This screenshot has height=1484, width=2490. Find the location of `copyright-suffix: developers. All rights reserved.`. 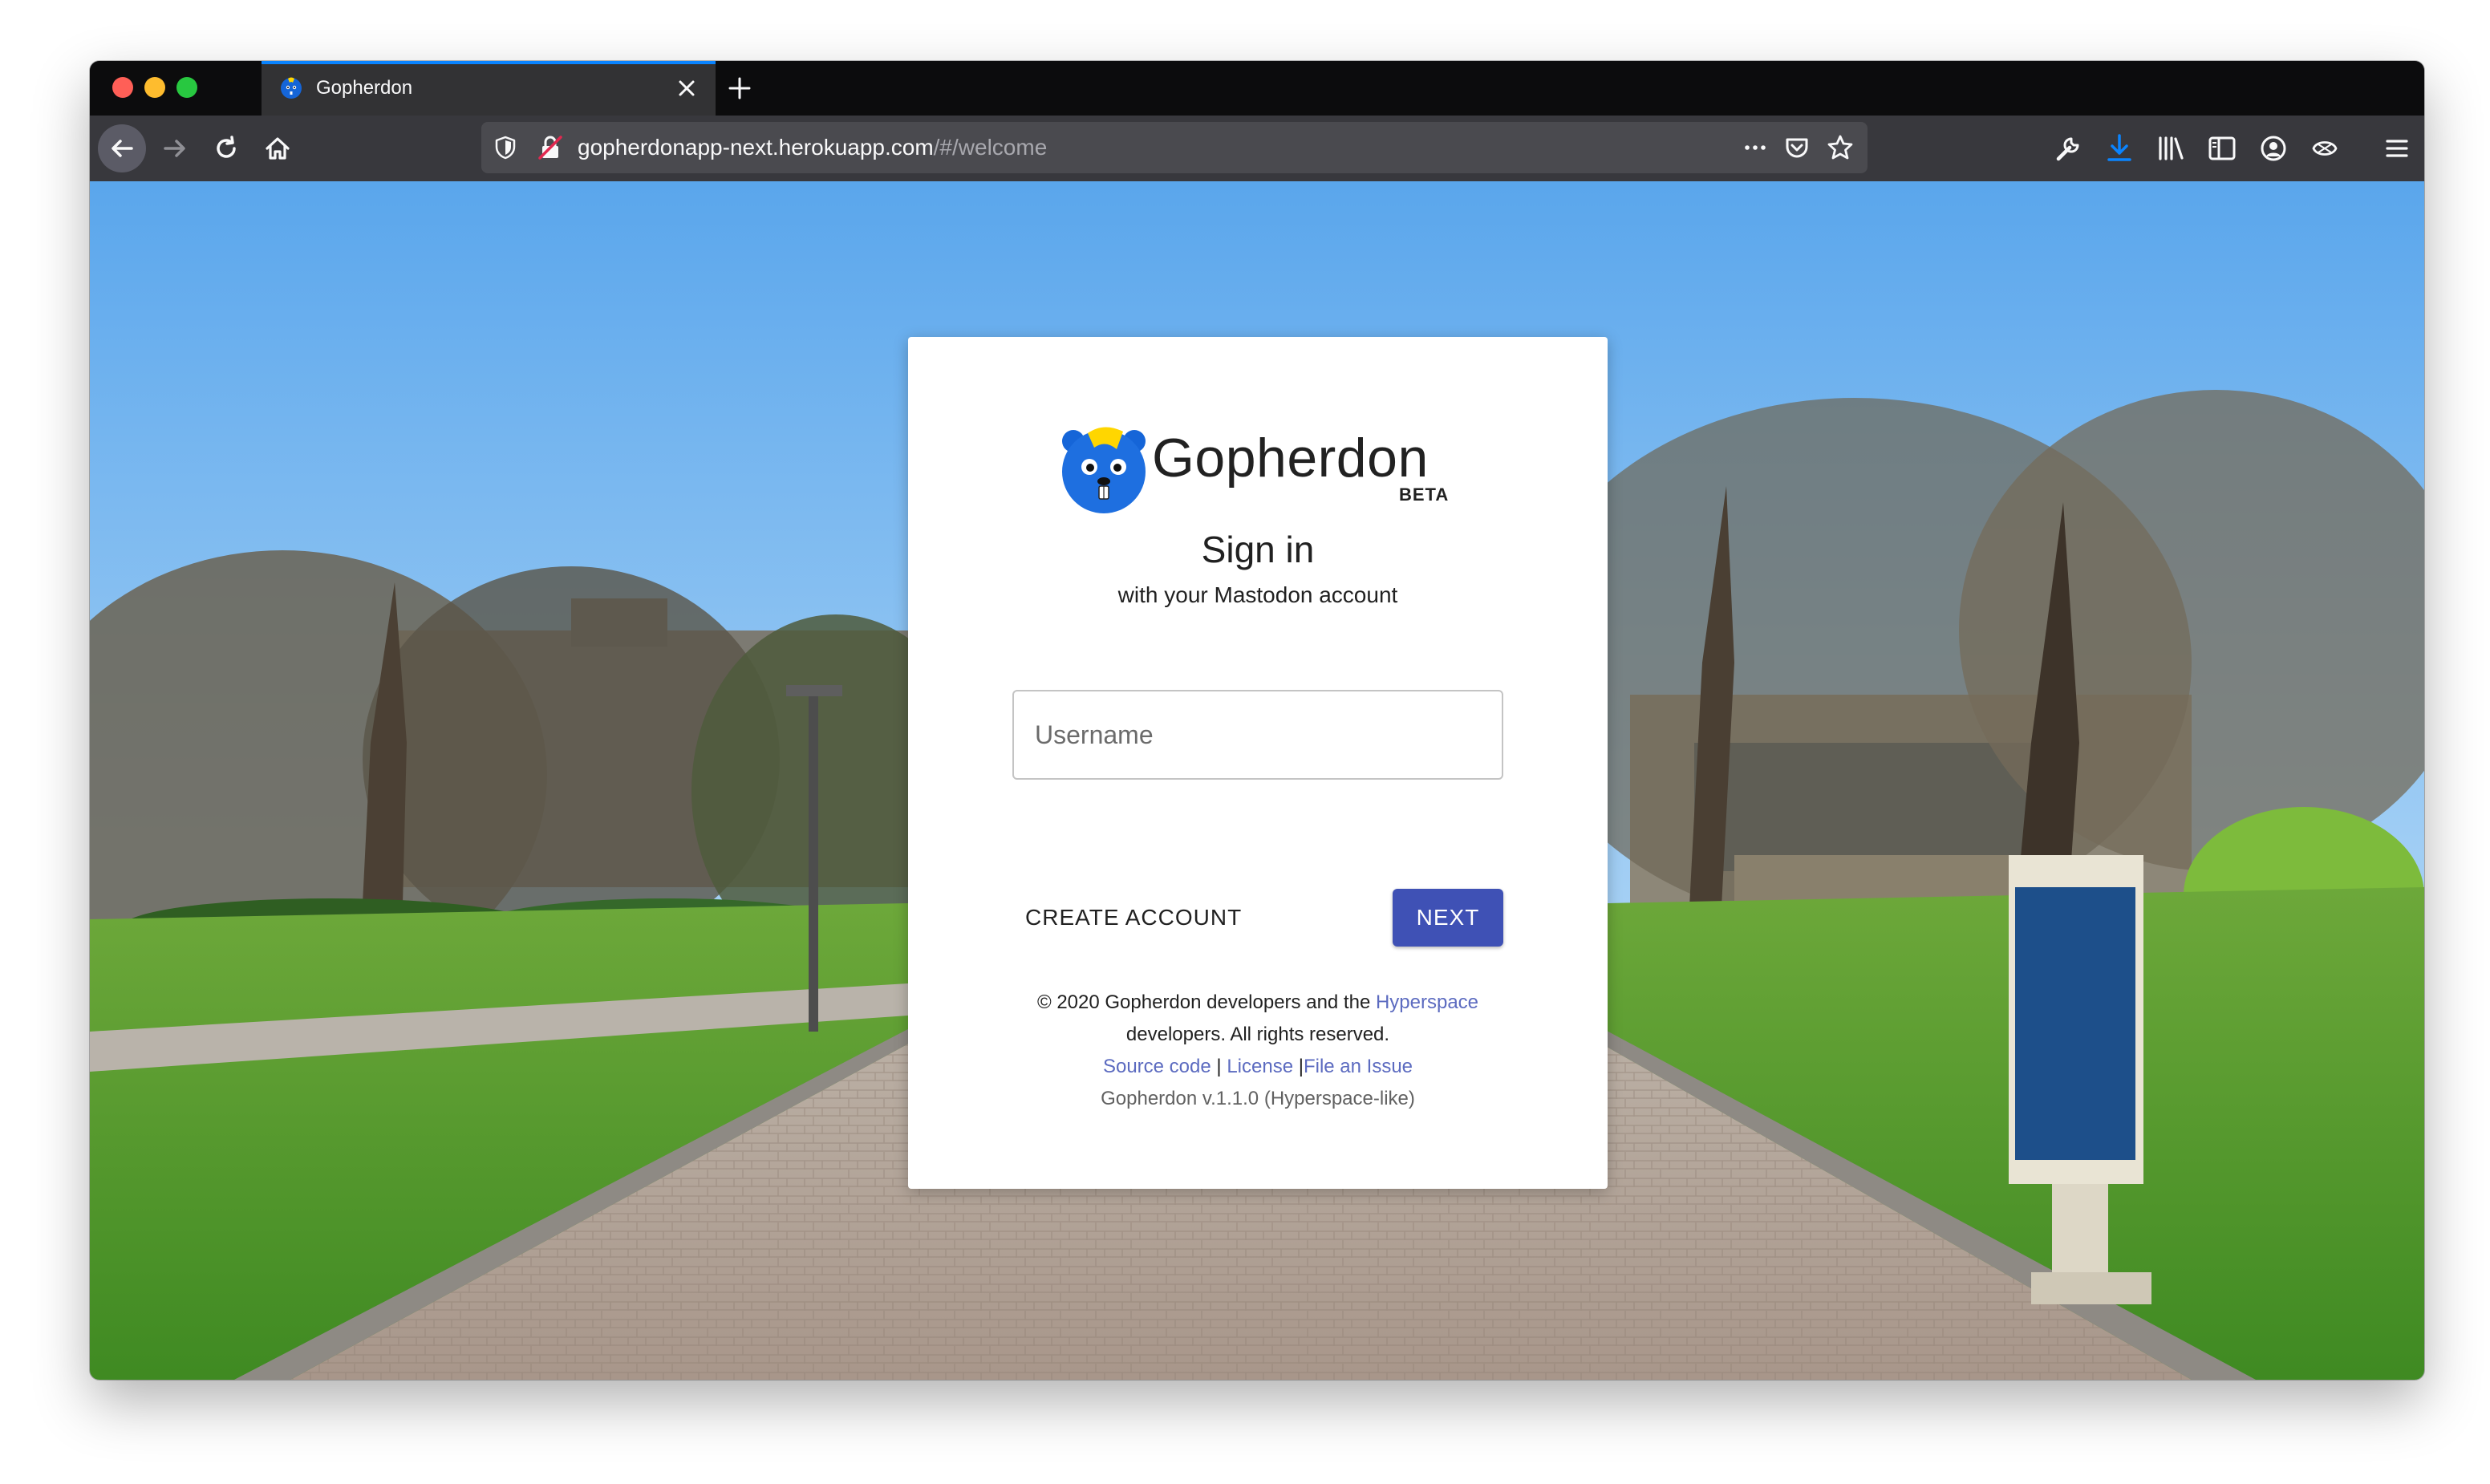

copyright-suffix: developers. All rights reserved. is located at coordinates (1257, 1034).